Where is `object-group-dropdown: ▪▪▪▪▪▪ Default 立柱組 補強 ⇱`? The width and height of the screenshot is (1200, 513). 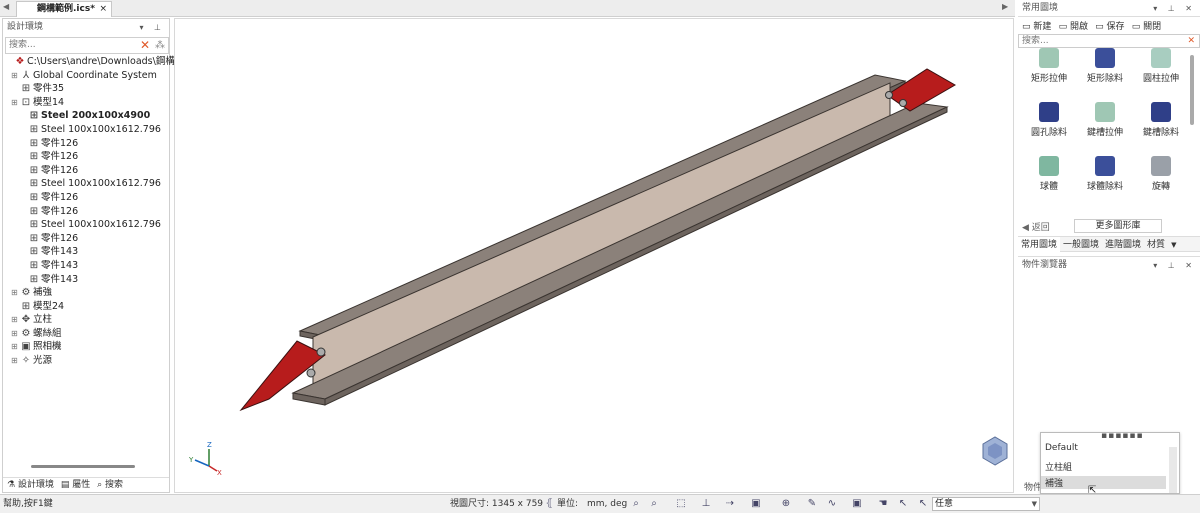 object-group-dropdown: ▪▪▪▪▪▪ Default 立柱組 補強 ⇱ is located at coordinates (1110, 463).